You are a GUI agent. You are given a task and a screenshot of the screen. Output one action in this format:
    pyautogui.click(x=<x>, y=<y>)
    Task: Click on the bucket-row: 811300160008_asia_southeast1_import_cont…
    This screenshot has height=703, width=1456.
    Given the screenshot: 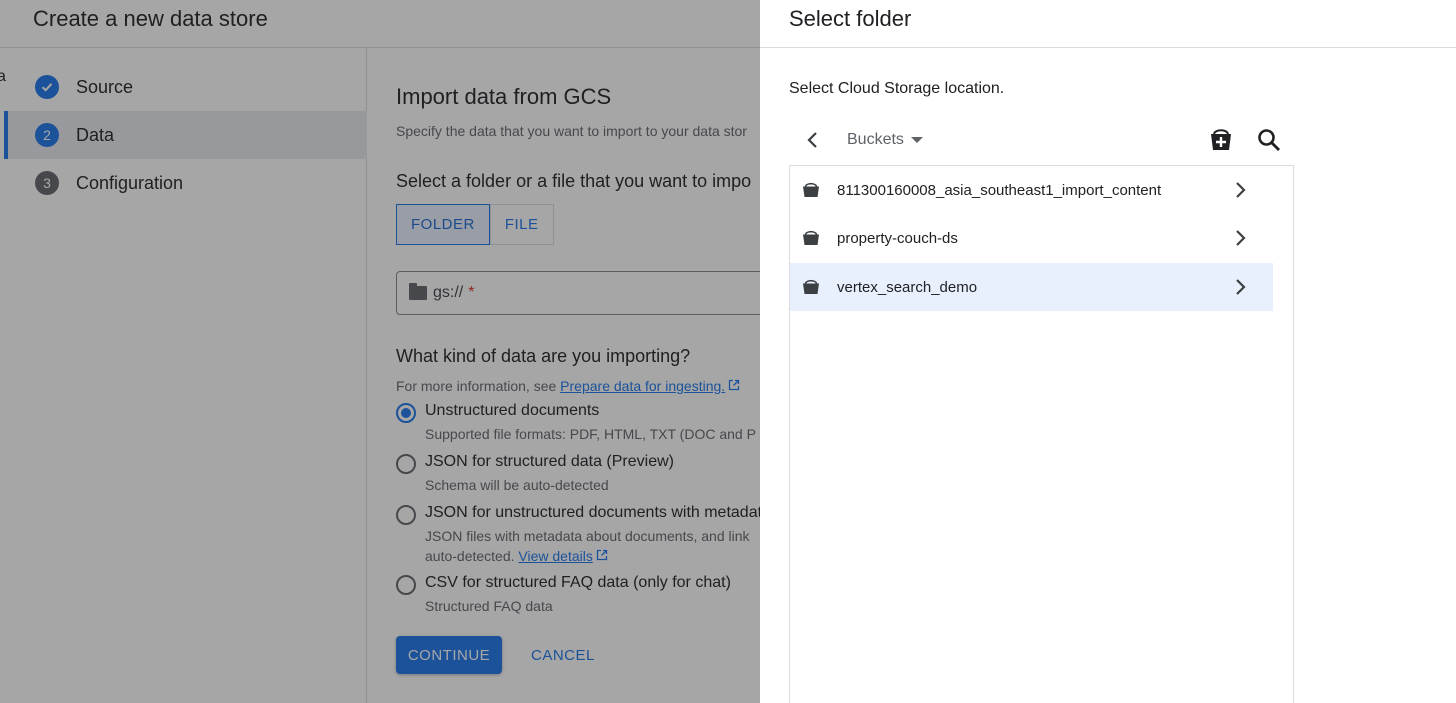 What is the action you would take?
    pyautogui.click(x=1031, y=190)
    